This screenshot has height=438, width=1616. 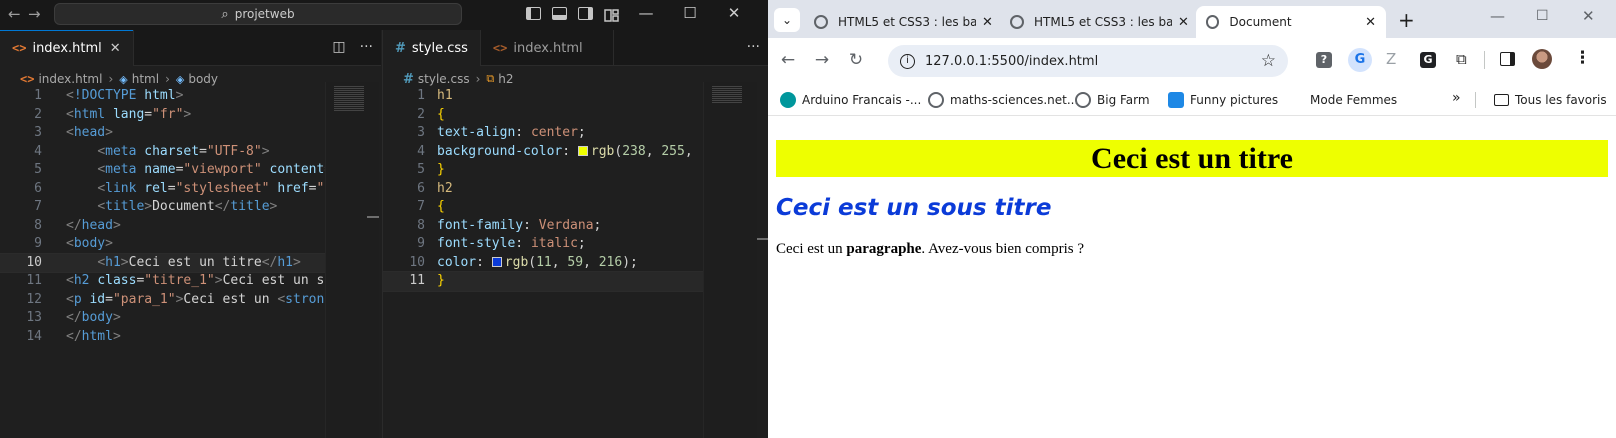 What do you see at coordinates (611, 14) in the screenshot?
I see `customize-layout-icon` at bounding box center [611, 14].